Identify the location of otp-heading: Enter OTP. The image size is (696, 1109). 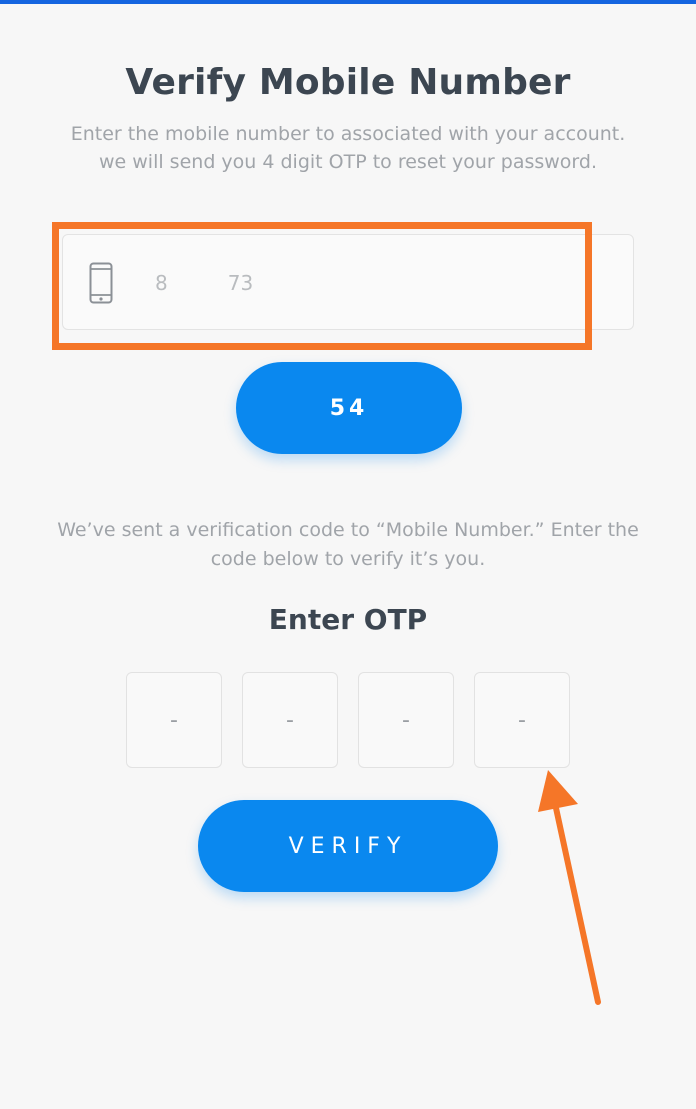
(348, 619).